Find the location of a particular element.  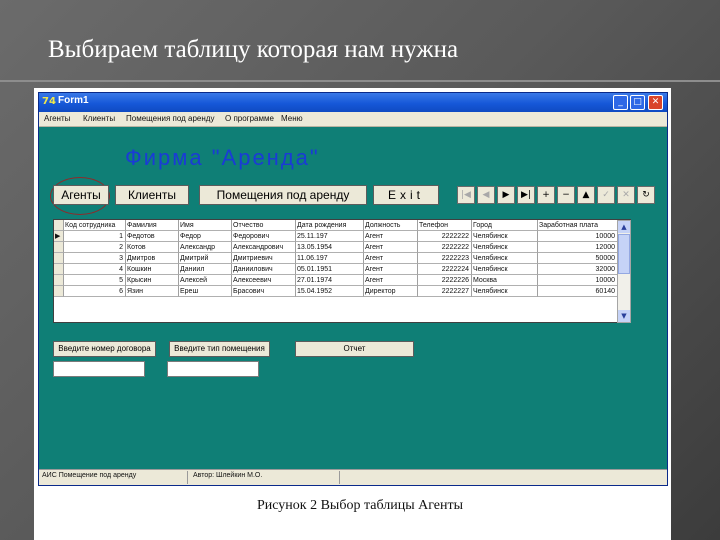

contract-number-input is located at coordinates (99, 369).